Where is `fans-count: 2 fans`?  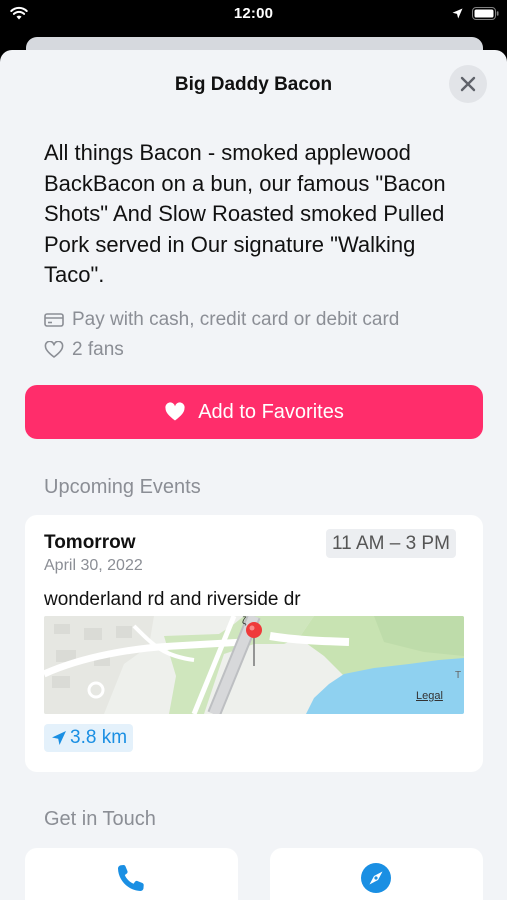 fans-count: 2 fans is located at coordinates (98, 349).